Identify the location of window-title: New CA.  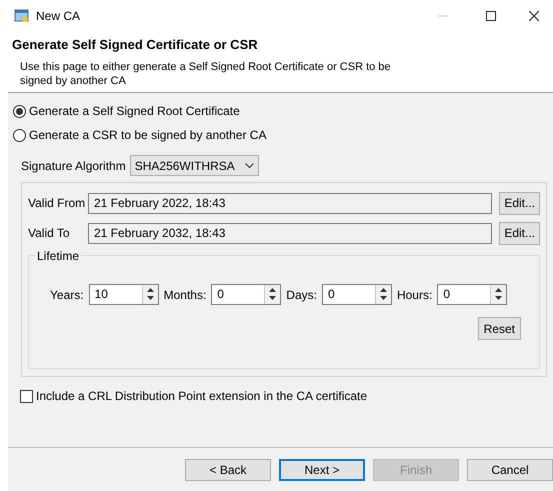
(58, 16).